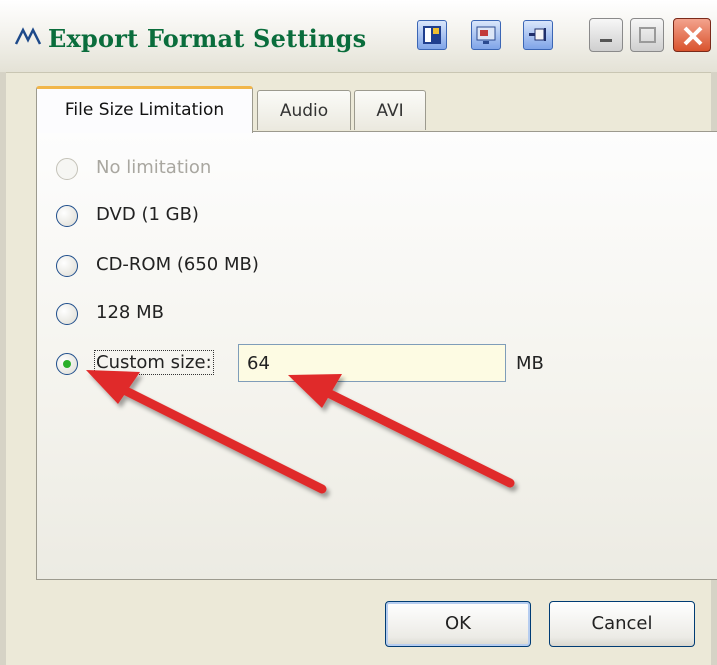 This screenshot has width=717, height=665. I want to click on ok-button: OK, so click(458, 624).